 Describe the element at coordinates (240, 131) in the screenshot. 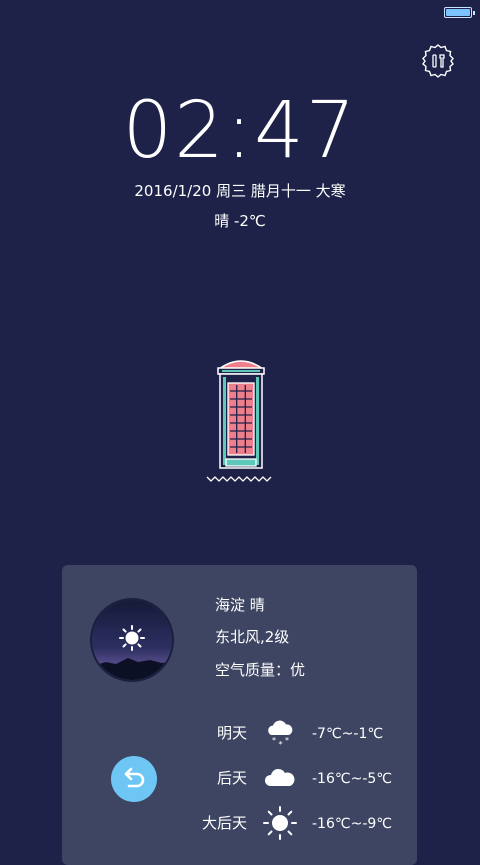

I see `clock-time: 02:47` at that location.